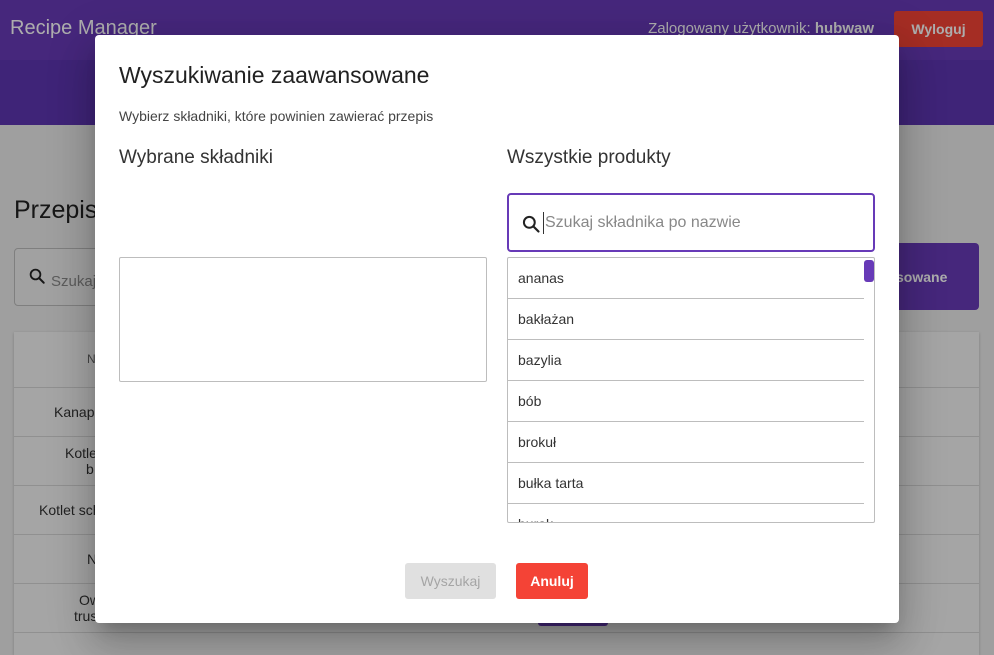  Describe the element at coordinates (686, 278) in the screenshot. I see `list-item: ananas` at that location.